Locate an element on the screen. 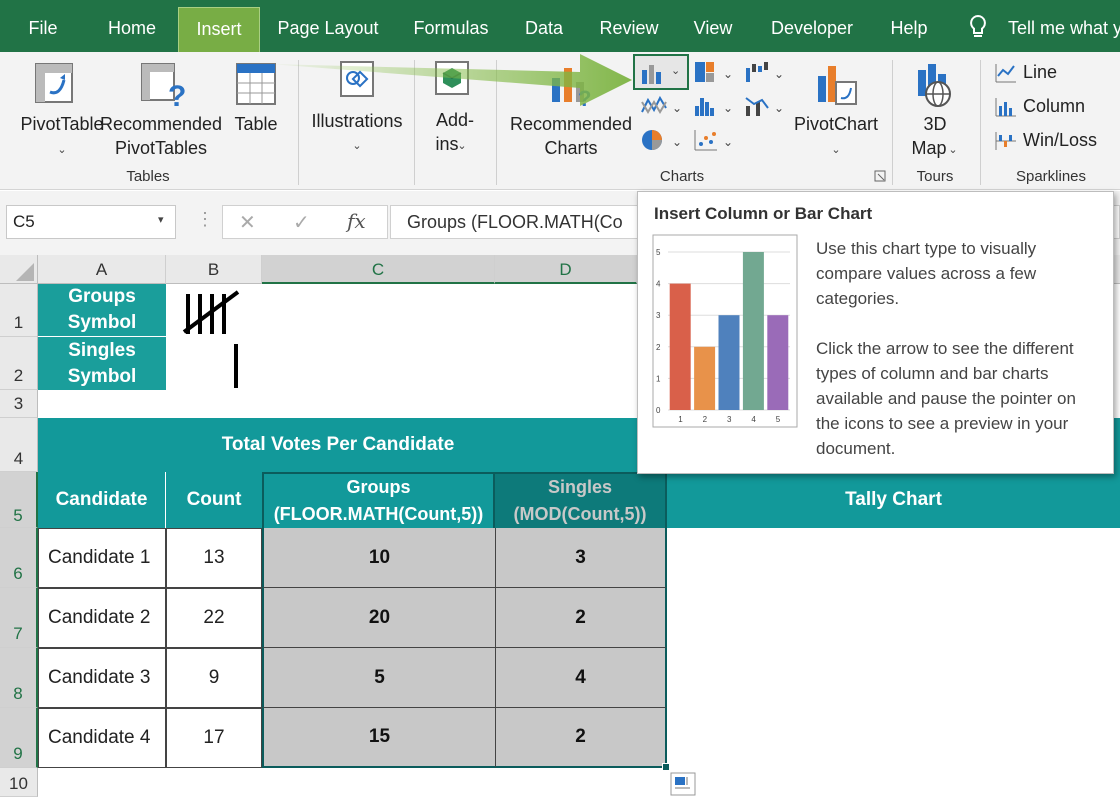 The width and height of the screenshot is (1120, 800). header-candidate: Candidate is located at coordinates (102, 500).